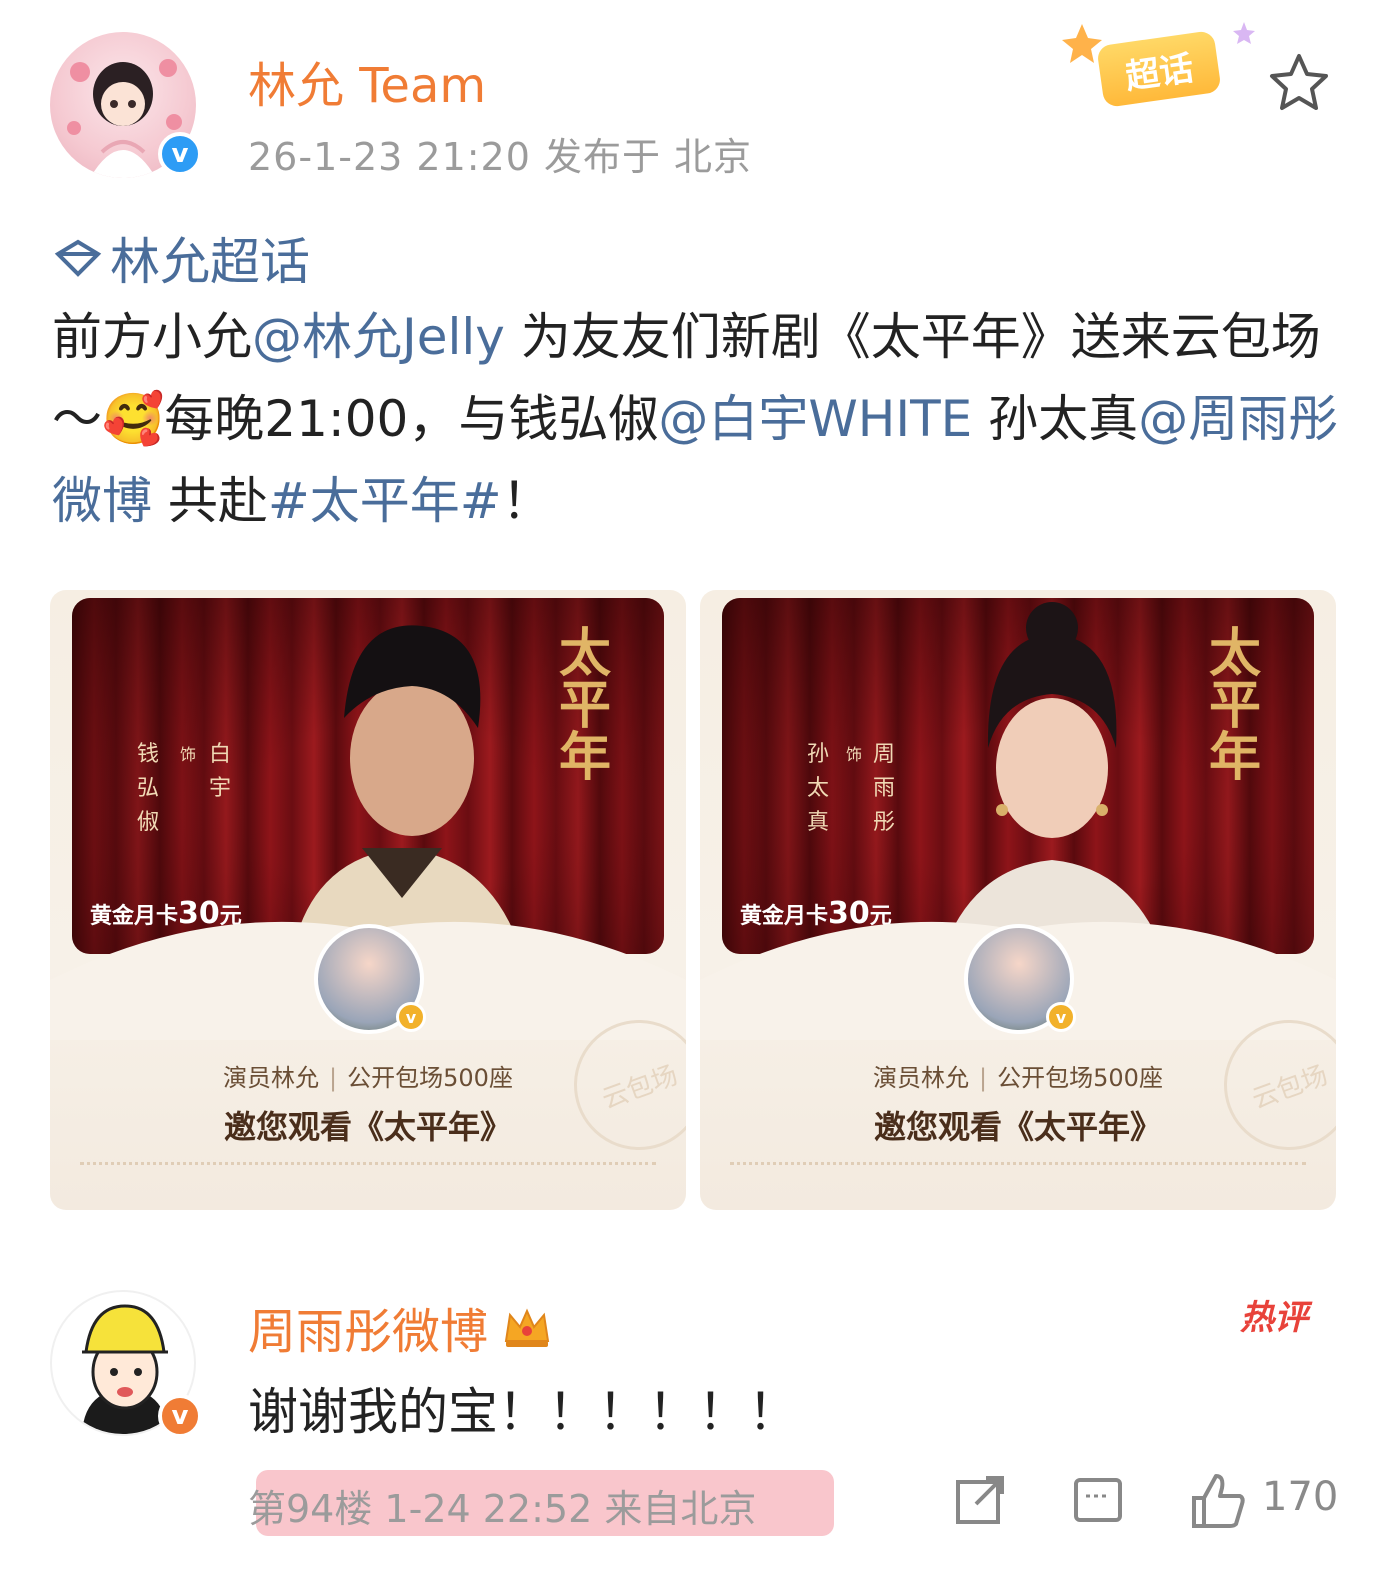 This screenshot has width=1400, height=1590. What do you see at coordinates (526, 501) in the screenshot?
I see `body-text-segment: ！` at bounding box center [526, 501].